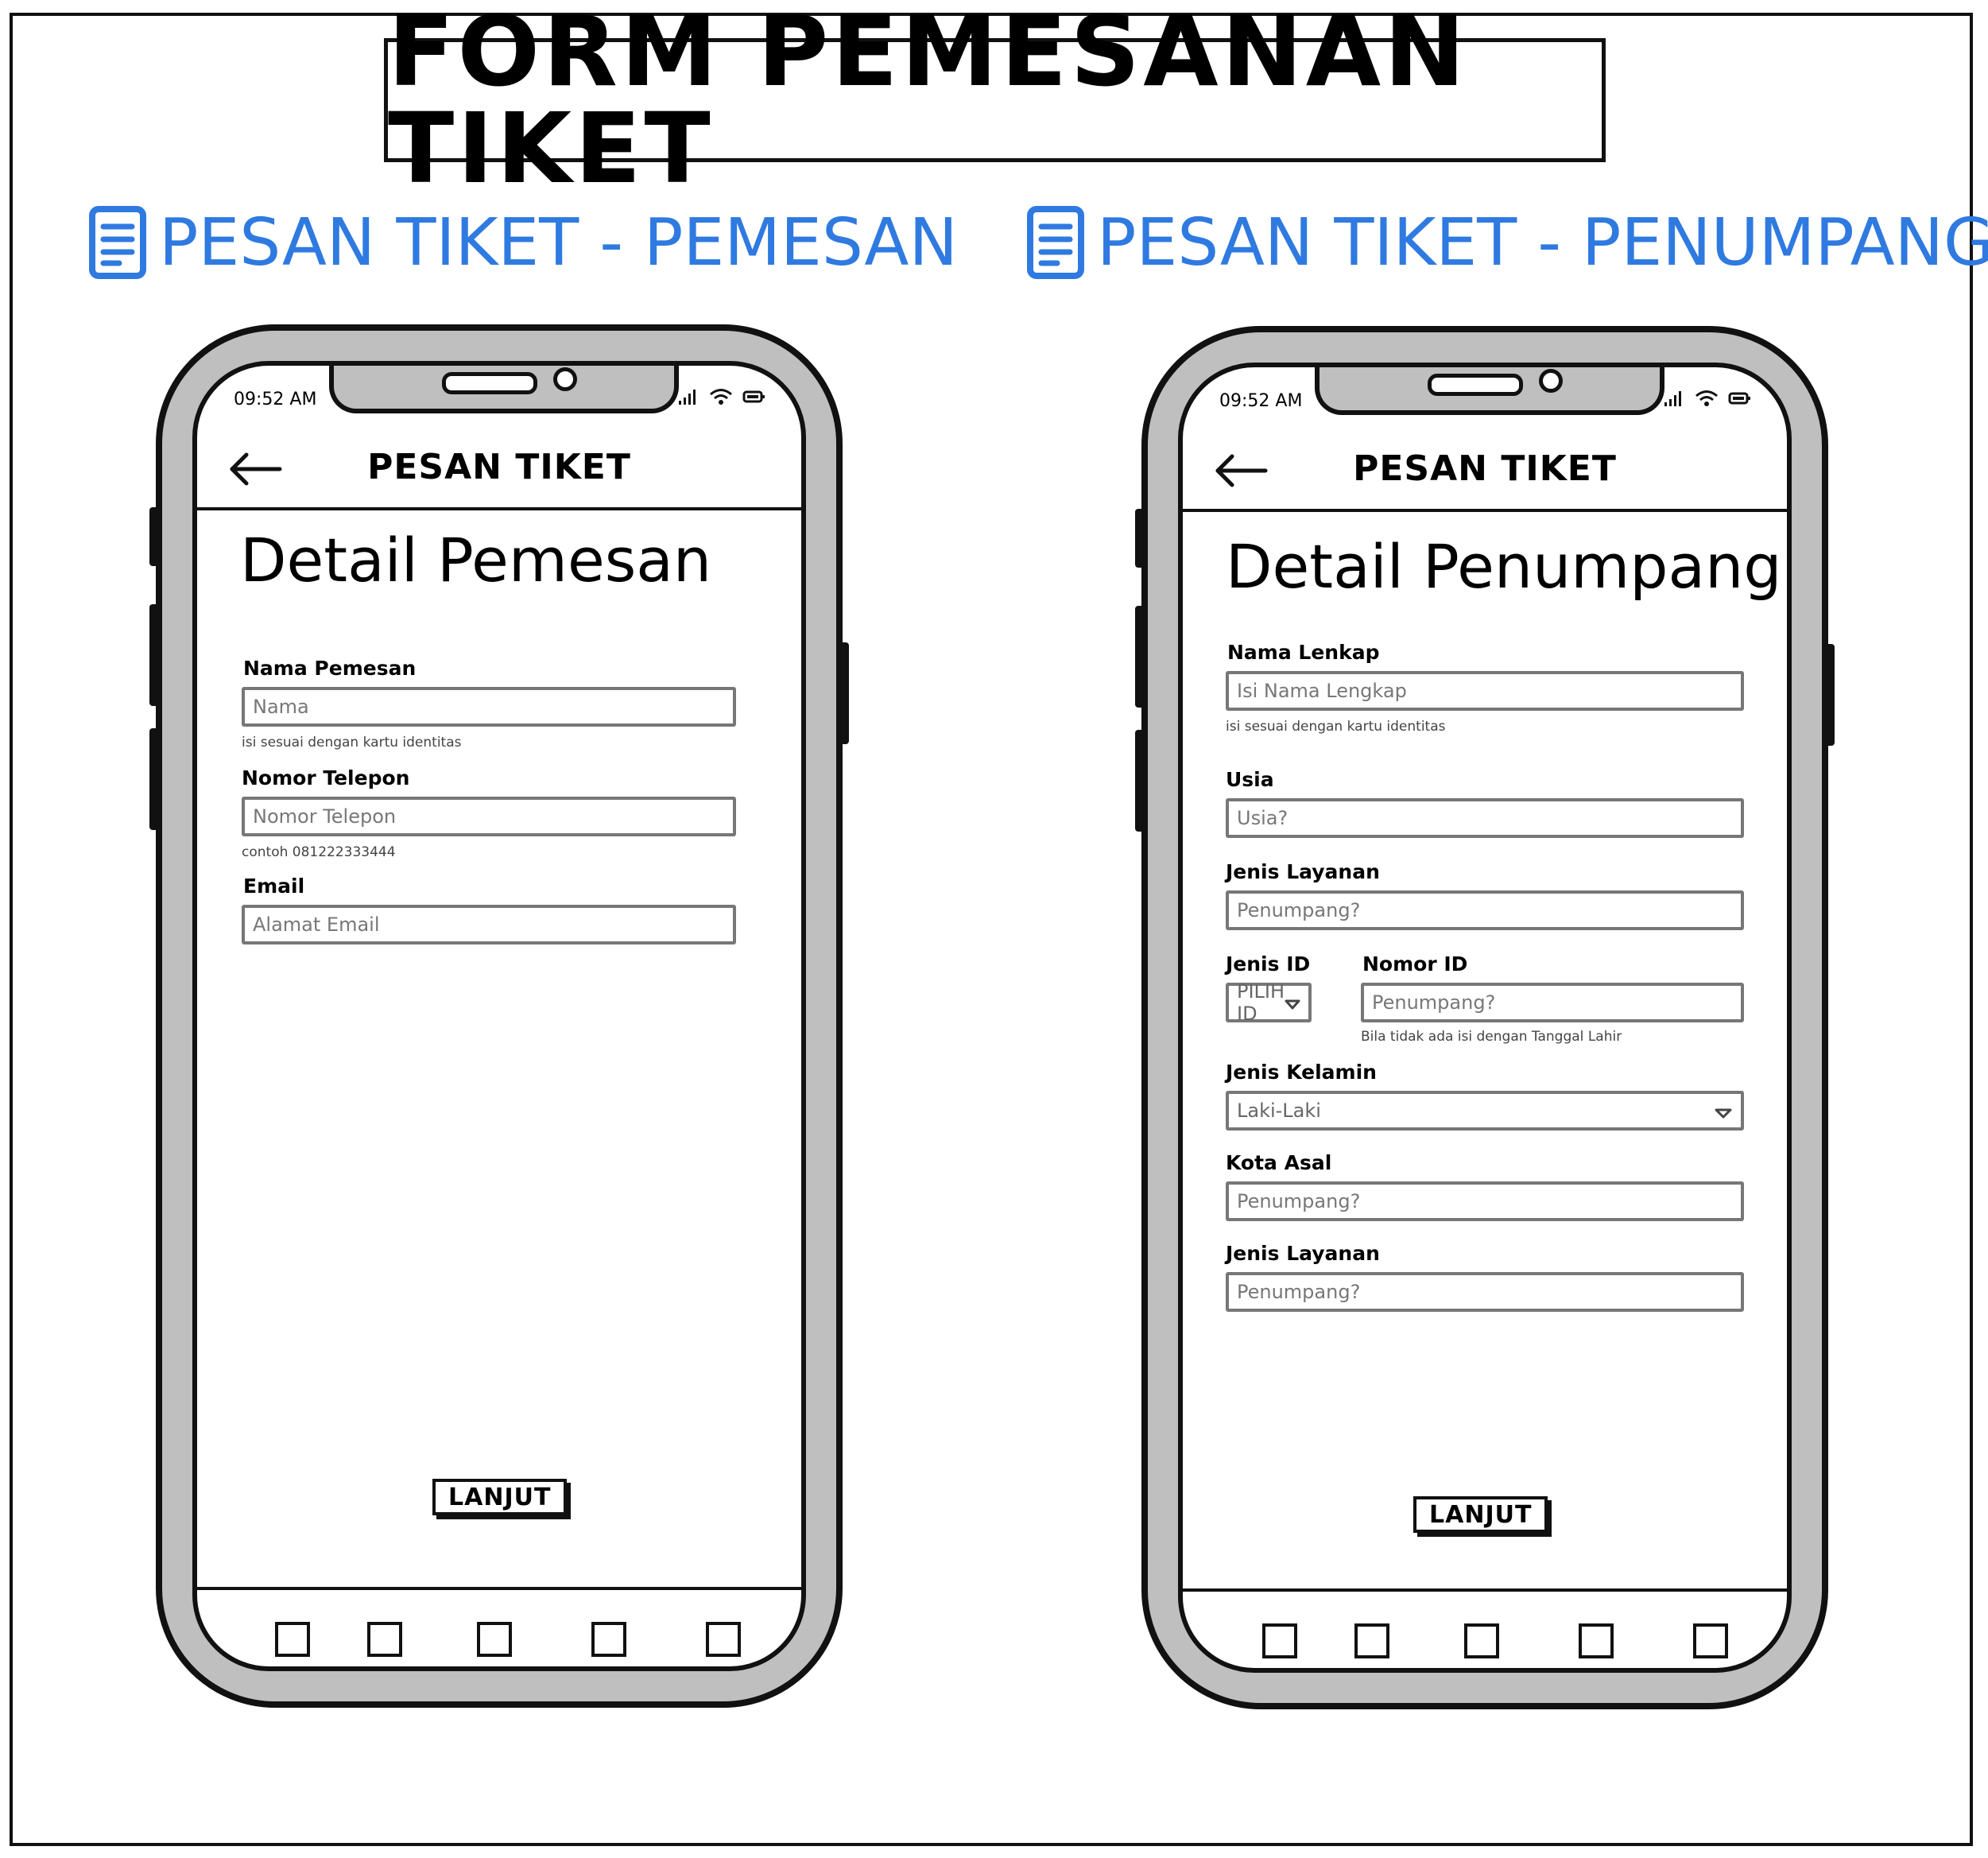 The image size is (1988, 1858). What do you see at coordinates (558, 242) in the screenshot?
I see `screen-label-text: PESAN TIKET - PEMESAN` at bounding box center [558, 242].